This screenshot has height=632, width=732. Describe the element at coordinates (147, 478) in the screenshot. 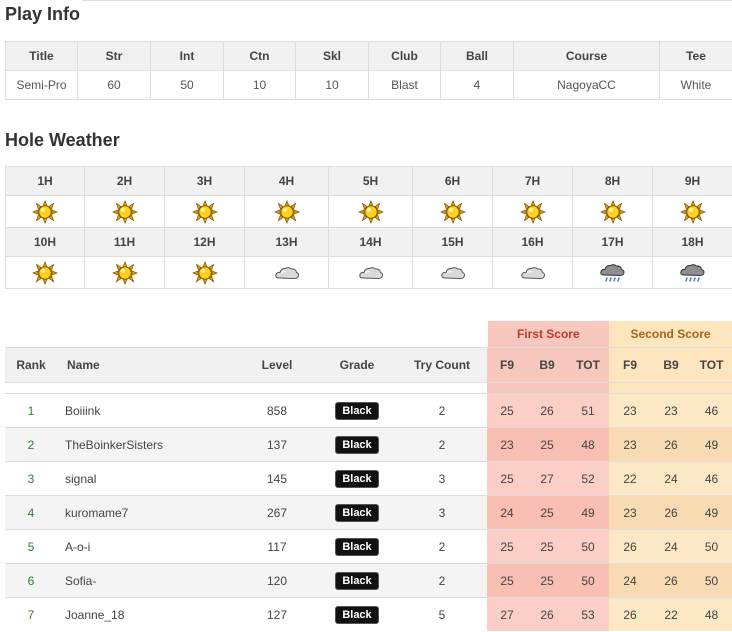

I see `player-name-cell: signal` at that location.